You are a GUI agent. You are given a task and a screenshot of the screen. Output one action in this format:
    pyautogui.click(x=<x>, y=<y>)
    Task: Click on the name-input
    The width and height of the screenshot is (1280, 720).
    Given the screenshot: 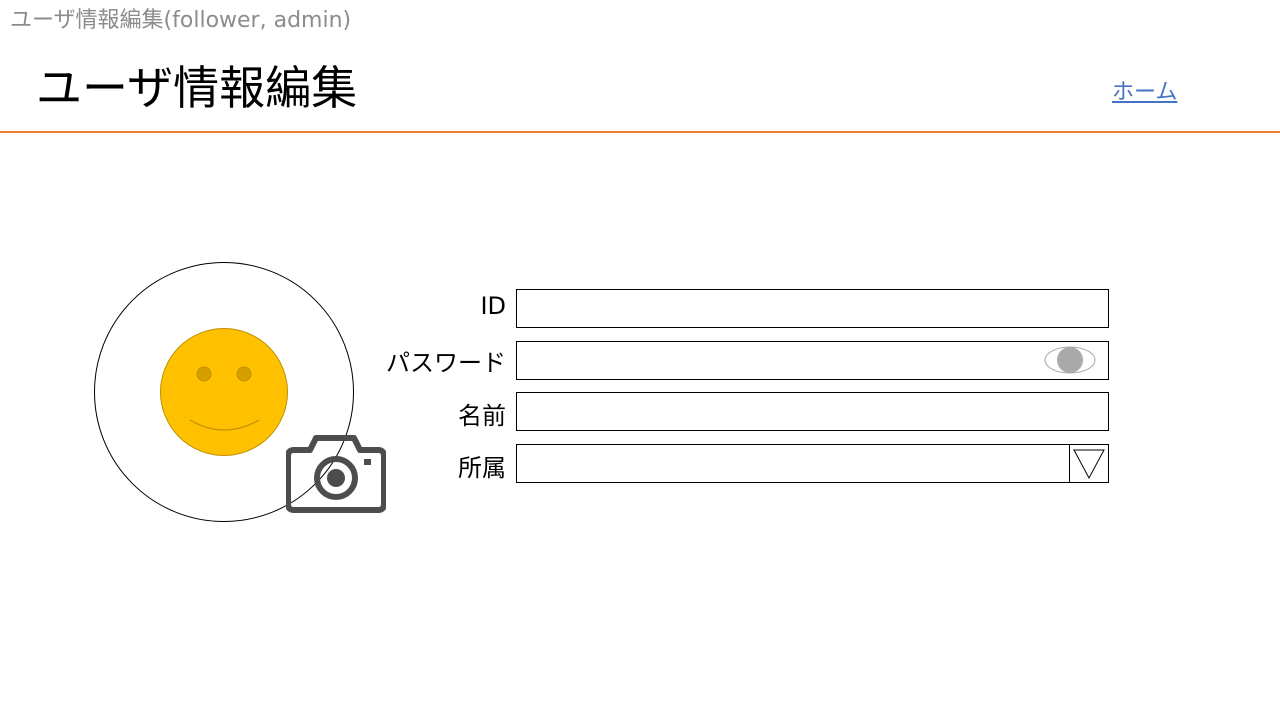 What is the action you would take?
    pyautogui.click(x=812, y=411)
    